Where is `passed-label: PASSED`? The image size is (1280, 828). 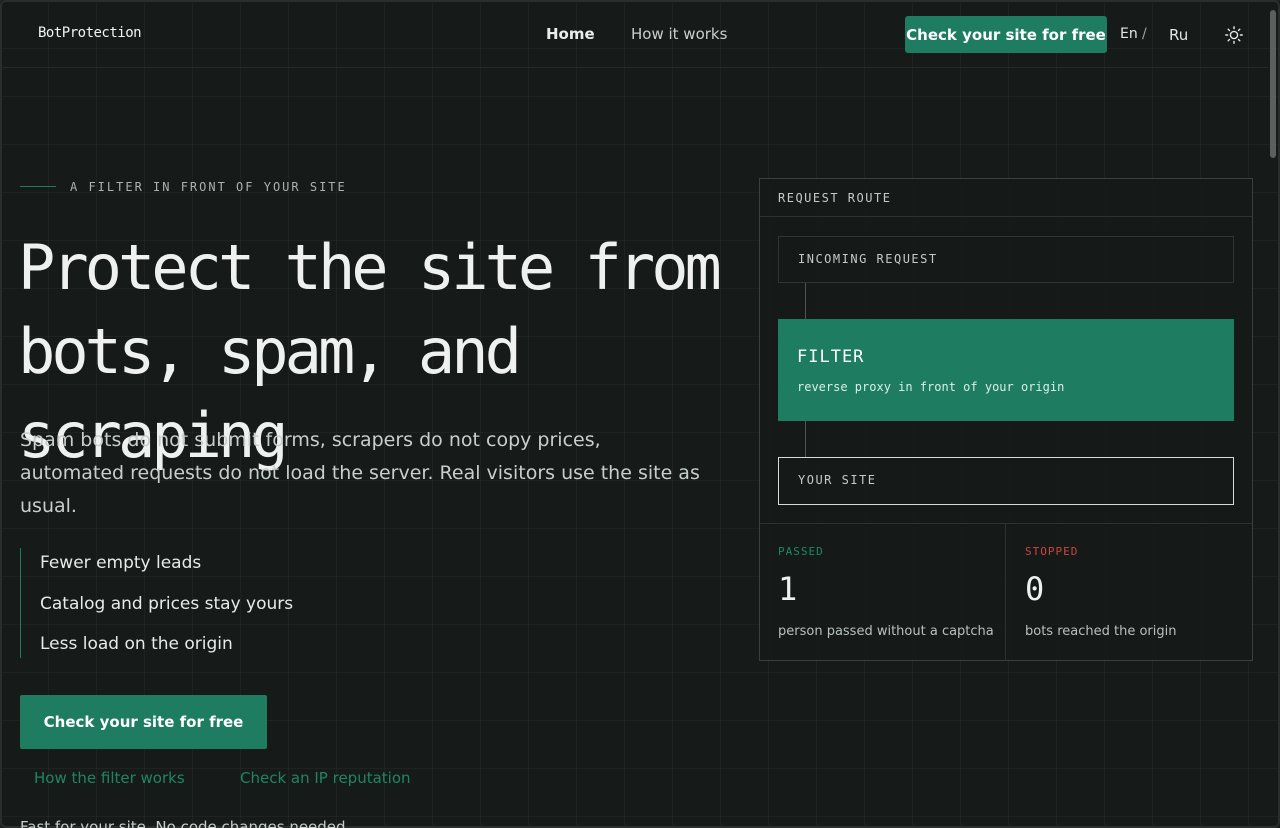 passed-label: PASSED is located at coordinates (801, 551).